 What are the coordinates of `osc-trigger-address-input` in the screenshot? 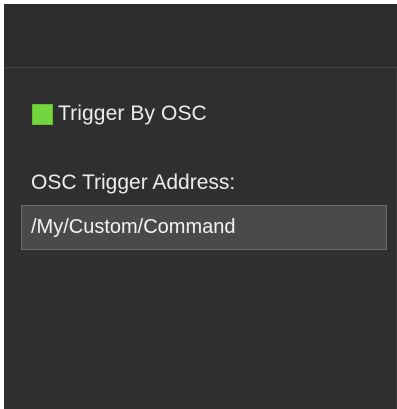 It's located at (204, 227).